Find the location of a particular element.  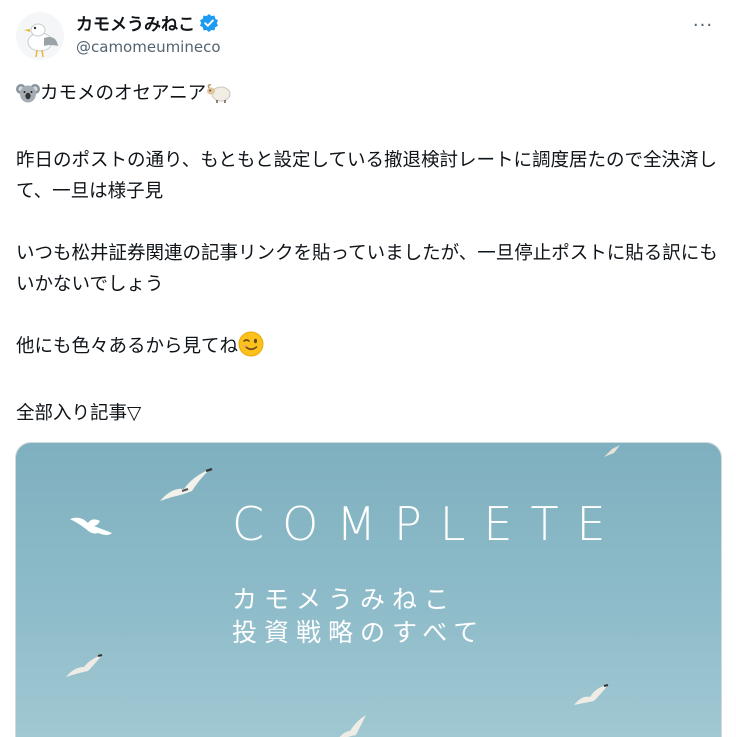

verified-badge-icon is located at coordinates (209, 23).